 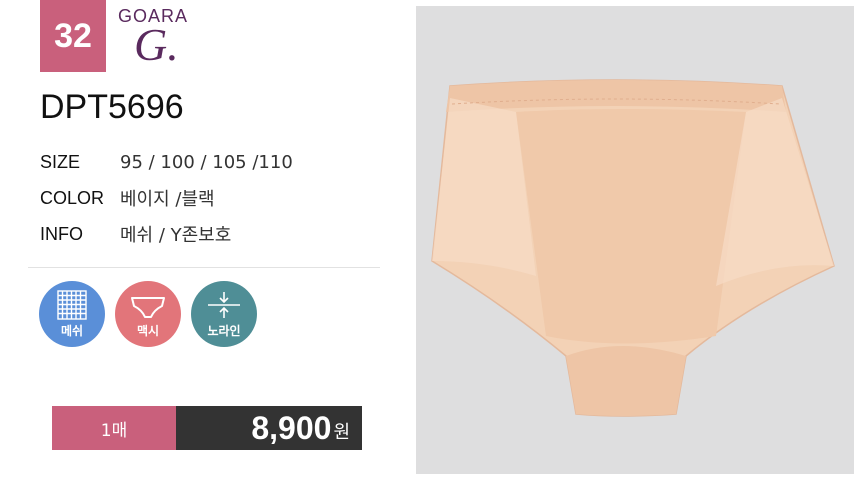 I want to click on feature-no-line: 노라인, so click(x=224, y=314).